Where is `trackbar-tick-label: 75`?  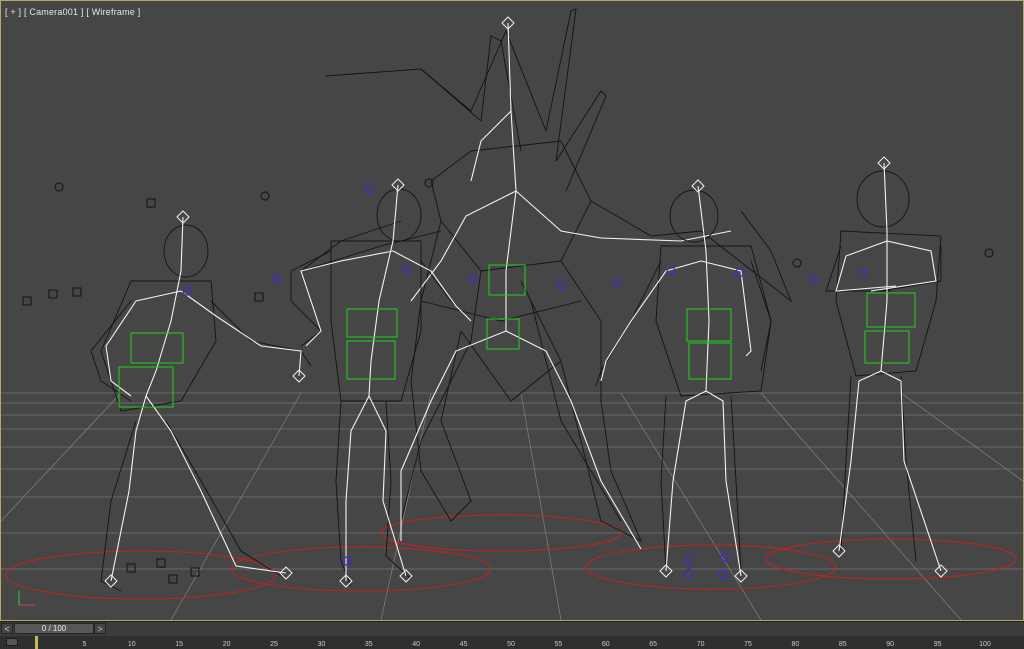 trackbar-tick-label: 75 is located at coordinates (748, 644).